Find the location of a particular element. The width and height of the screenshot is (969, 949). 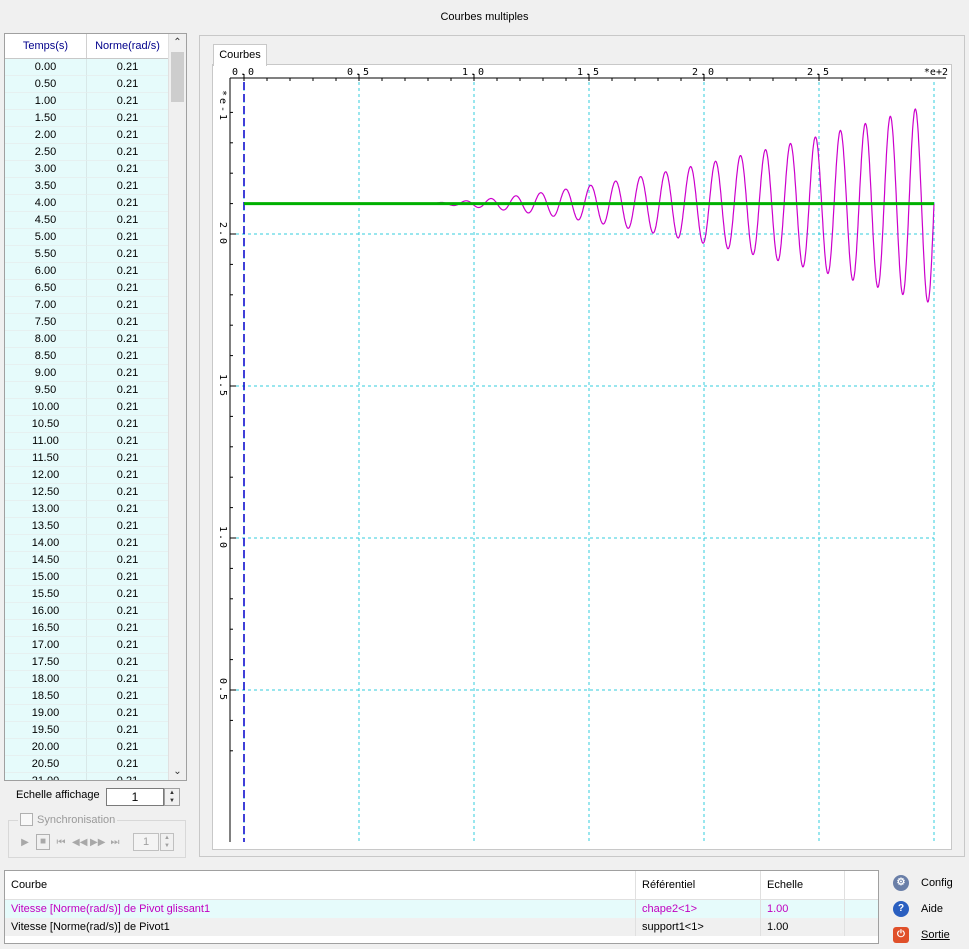

header-curve: Courbe is located at coordinates (320, 885).